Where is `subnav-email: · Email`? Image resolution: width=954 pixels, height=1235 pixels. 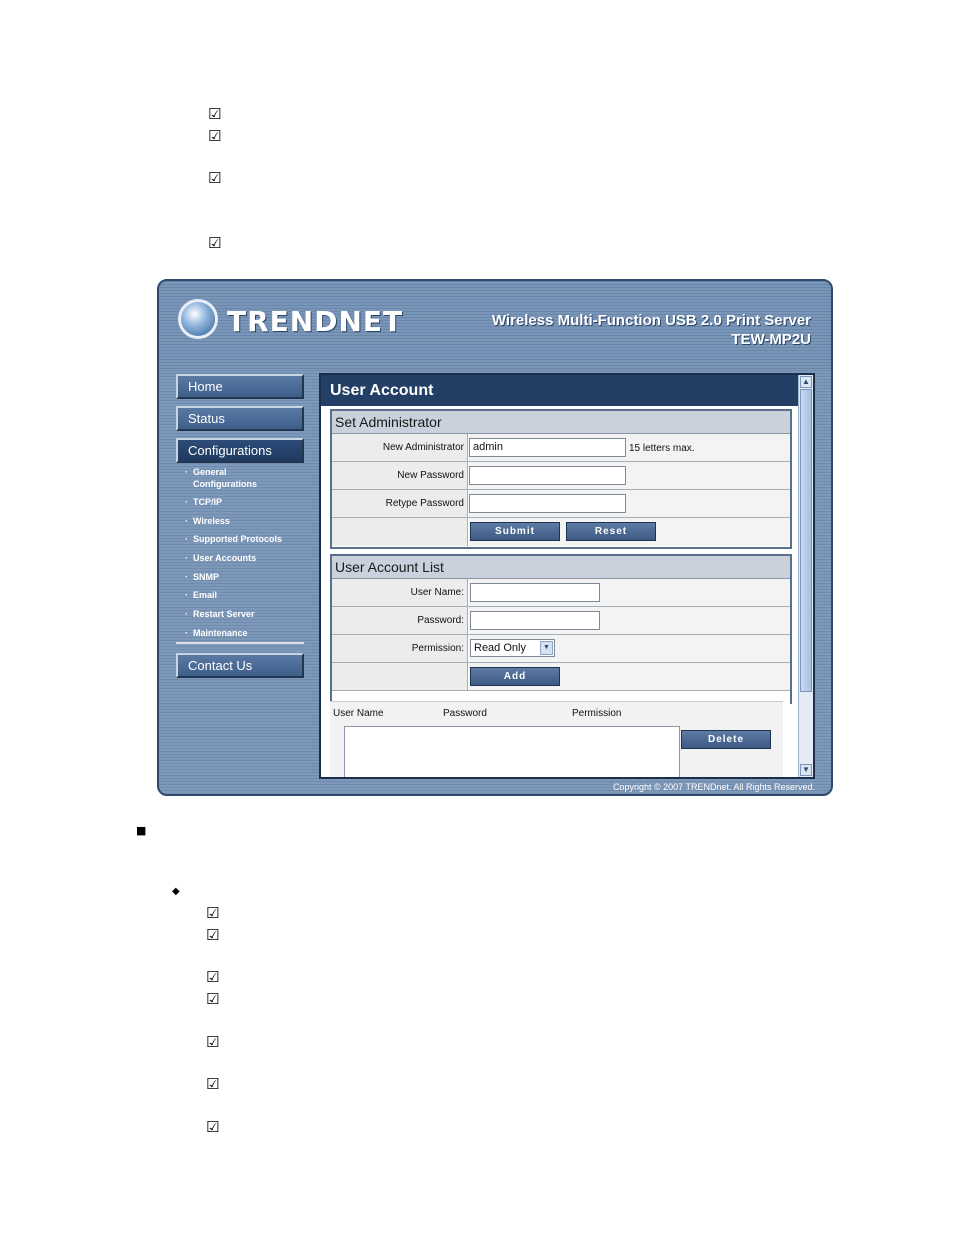 subnav-email: · Email is located at coordinates (201, 595).